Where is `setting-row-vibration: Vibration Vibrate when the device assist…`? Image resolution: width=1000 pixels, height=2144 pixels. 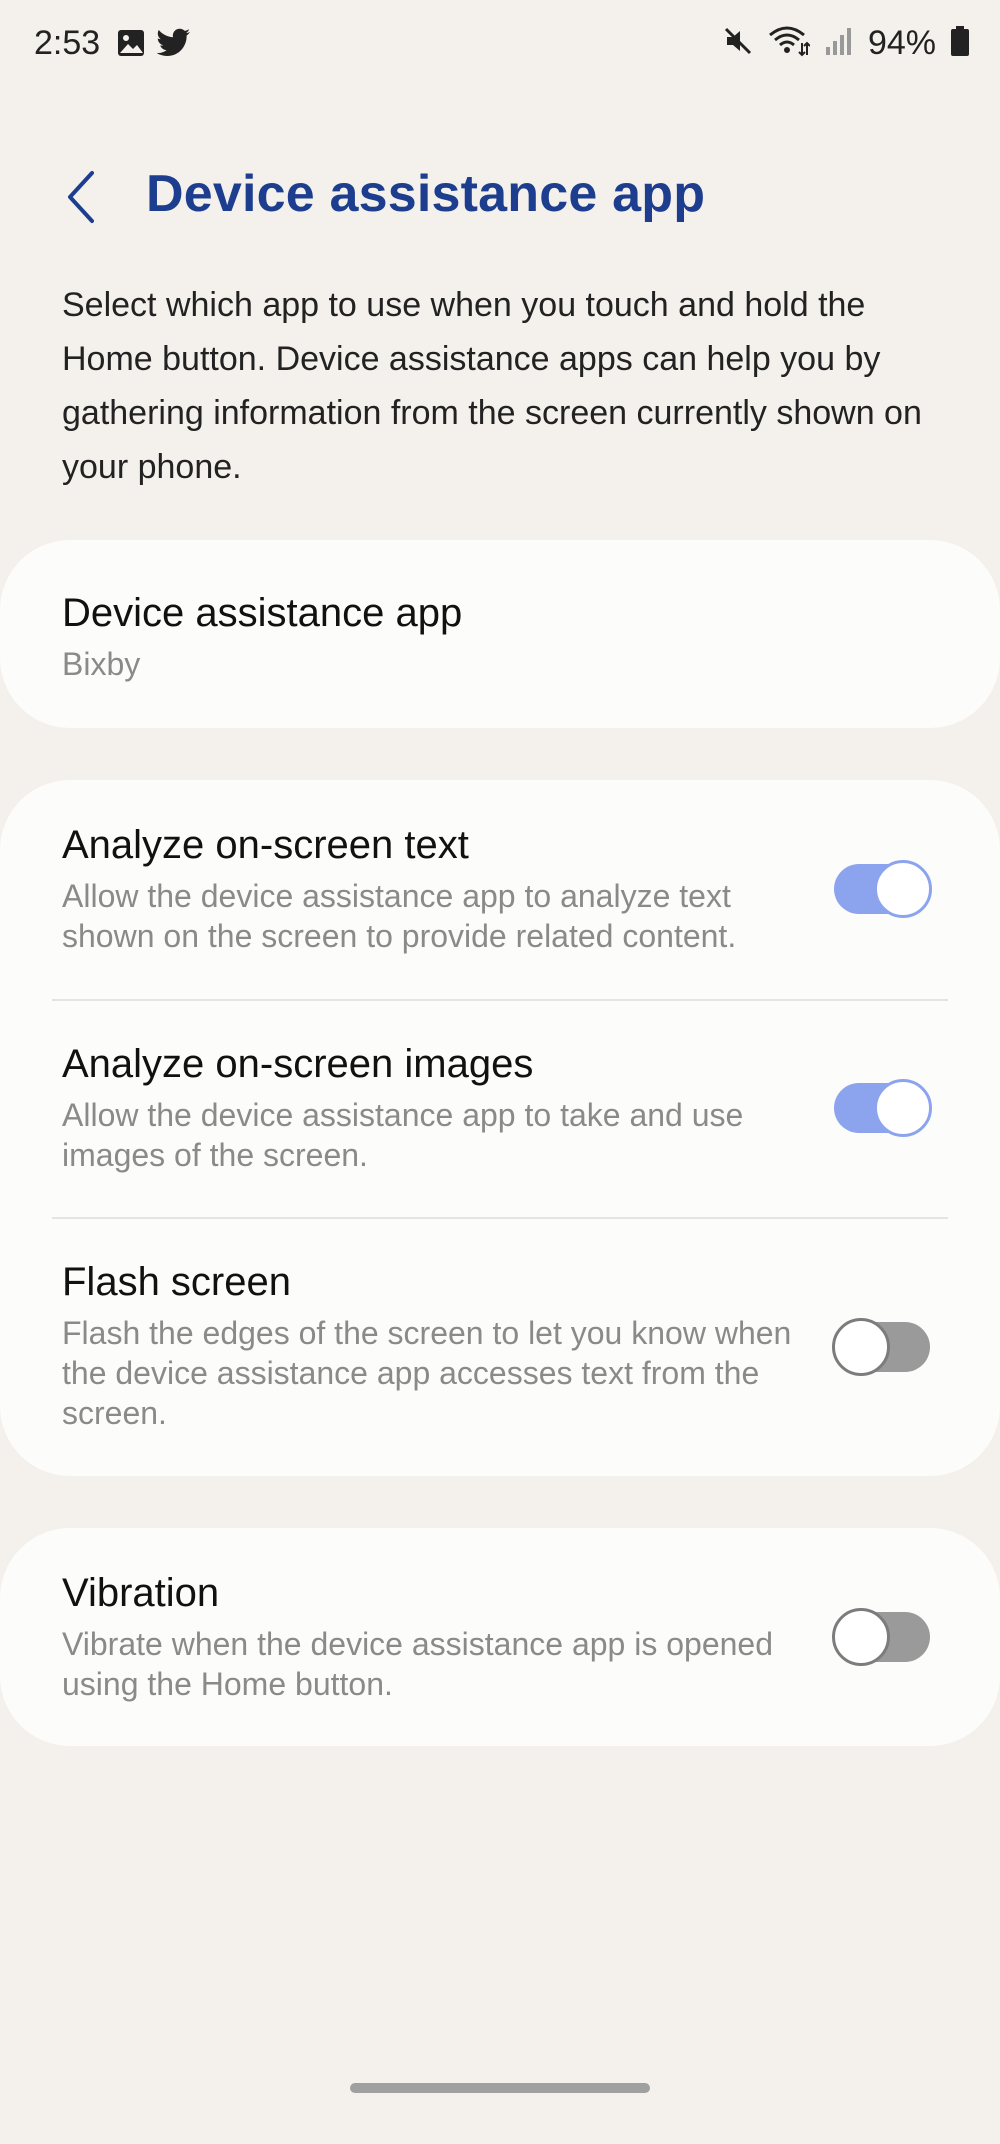
setting-row-vibration: Vibration Vibrate when the device assist… is located at coordinates (432, 1636).